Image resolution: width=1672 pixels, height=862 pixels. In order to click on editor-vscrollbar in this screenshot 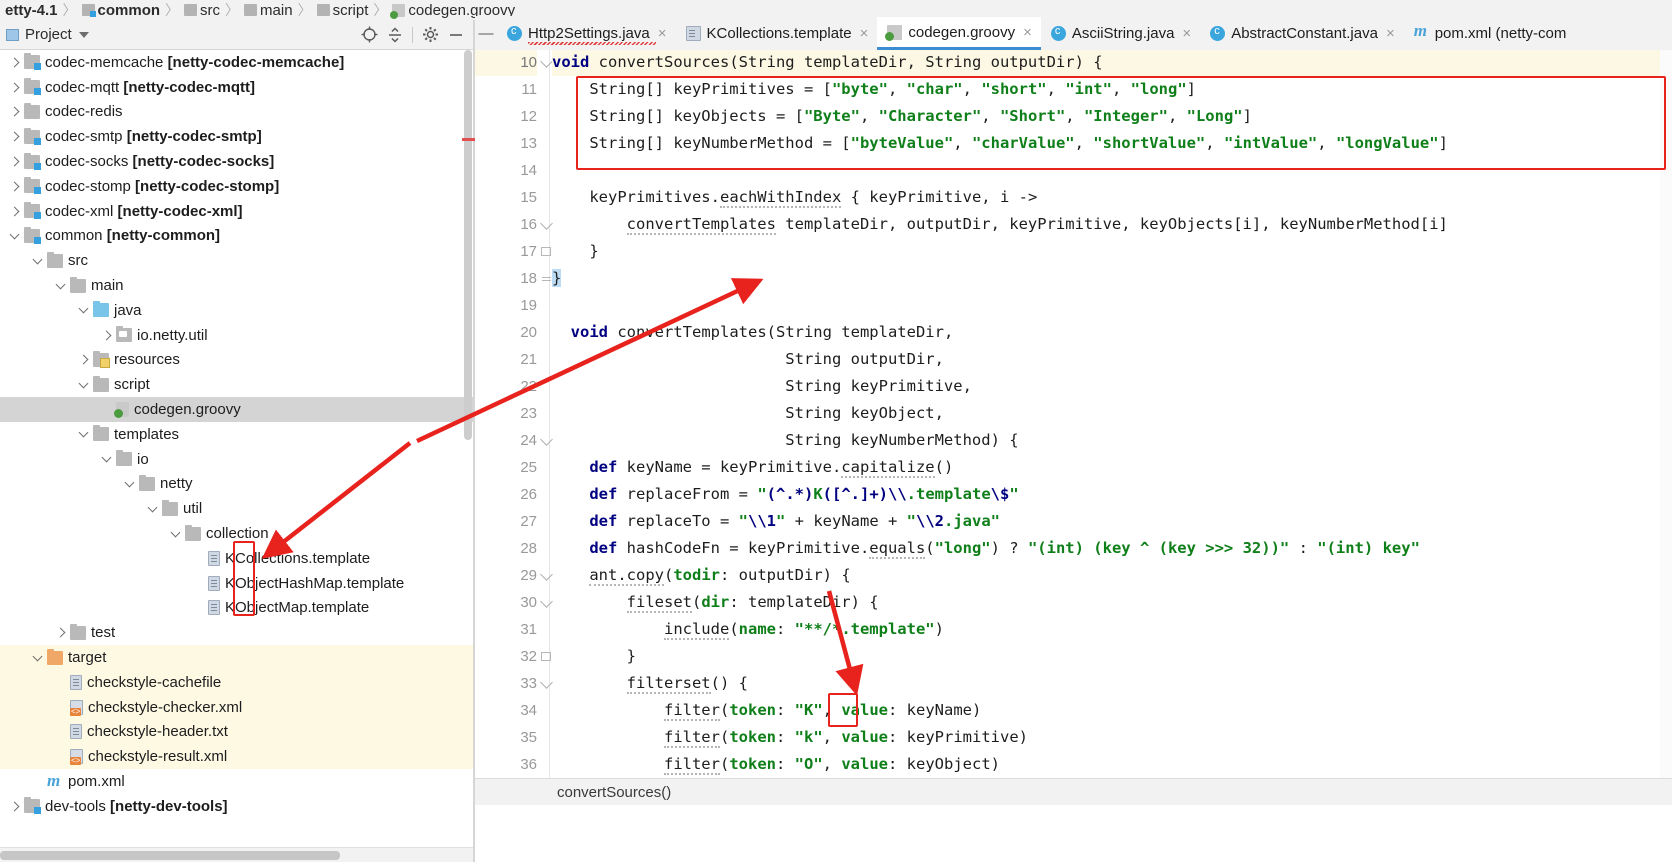, I will do `click(1666, 414)`.